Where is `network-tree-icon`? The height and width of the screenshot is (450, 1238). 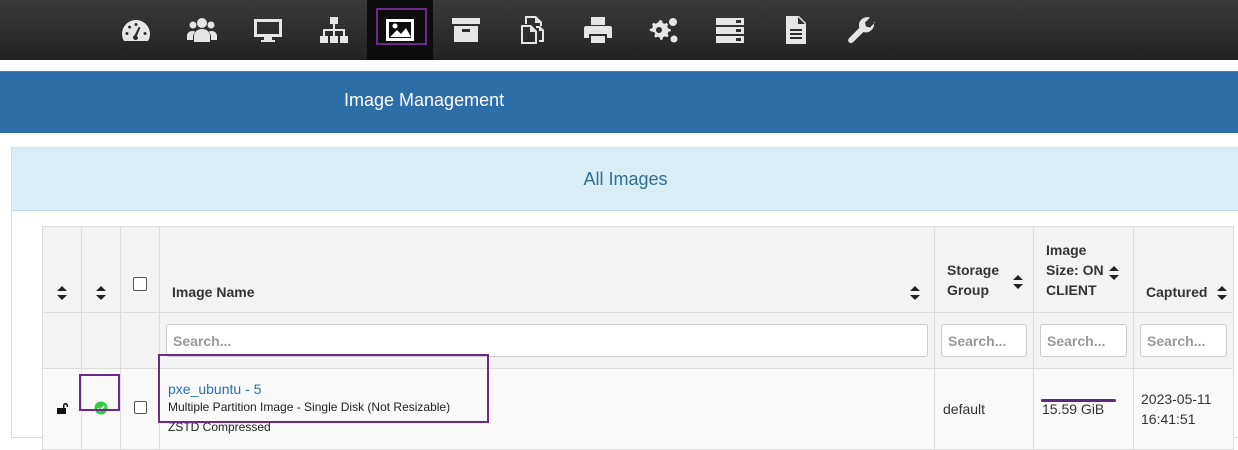 network-tree-icon is located at coordinates (334, 30).